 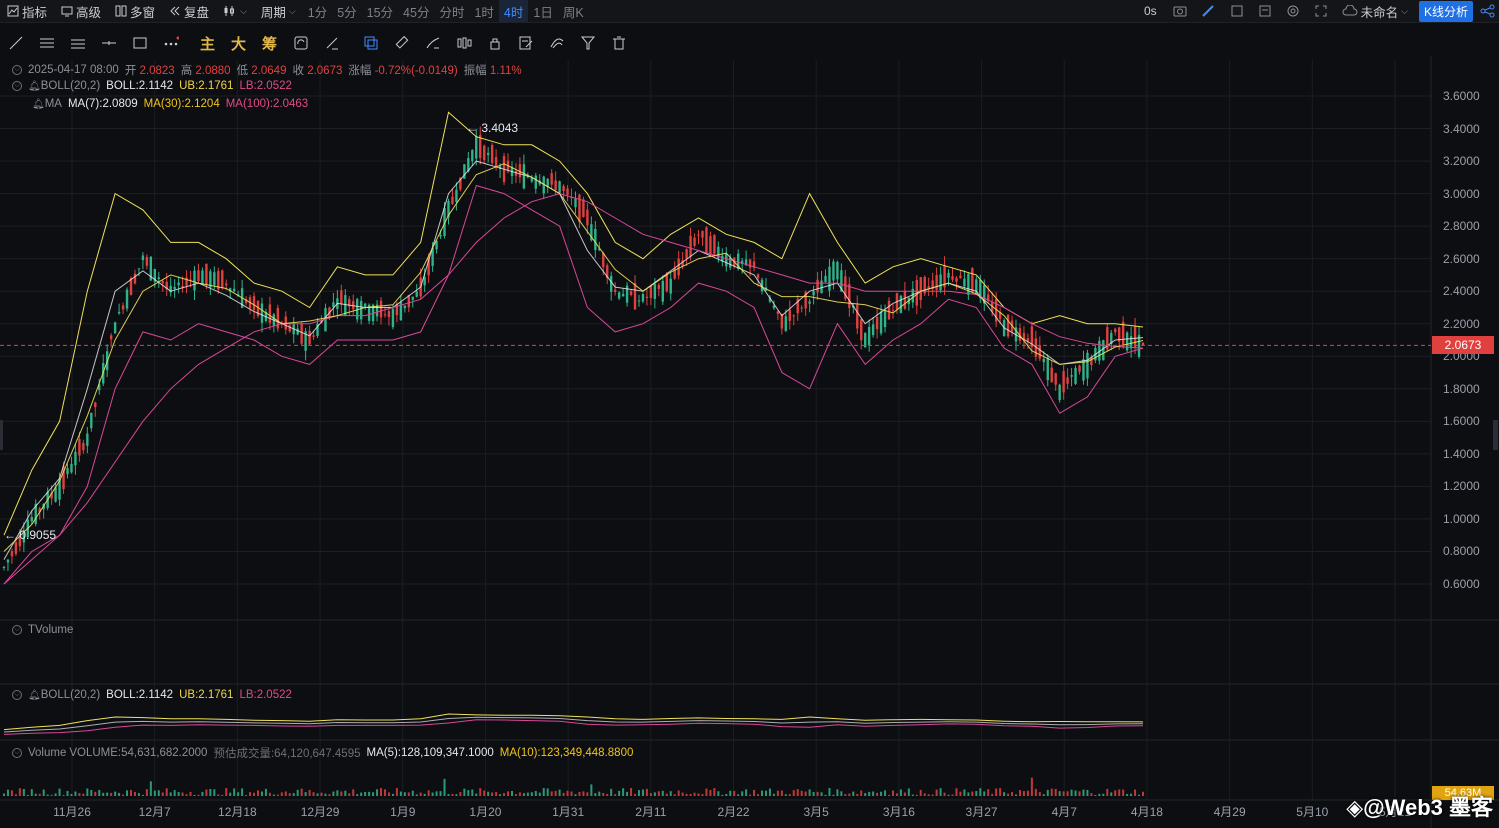 What do you see at coordinates (140, 86) in the screenshot?
I see `boll-mid-value: BOLL:2.1142` at bounding box center [140, 86].